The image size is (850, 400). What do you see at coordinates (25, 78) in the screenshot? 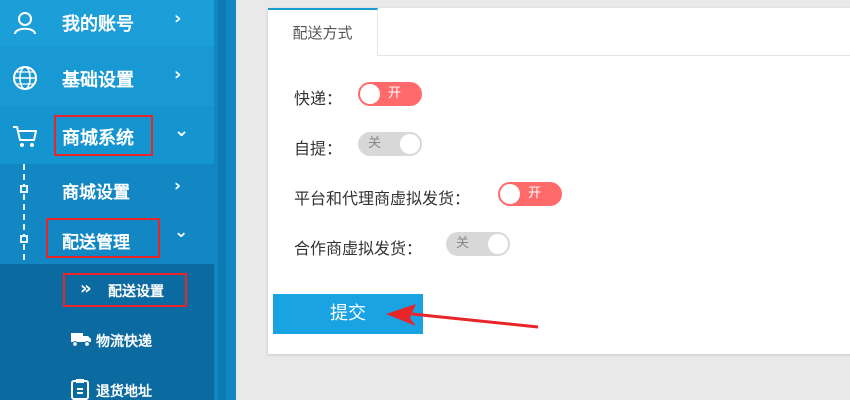
I see `globe-icon` at bounding box center [25, 78].